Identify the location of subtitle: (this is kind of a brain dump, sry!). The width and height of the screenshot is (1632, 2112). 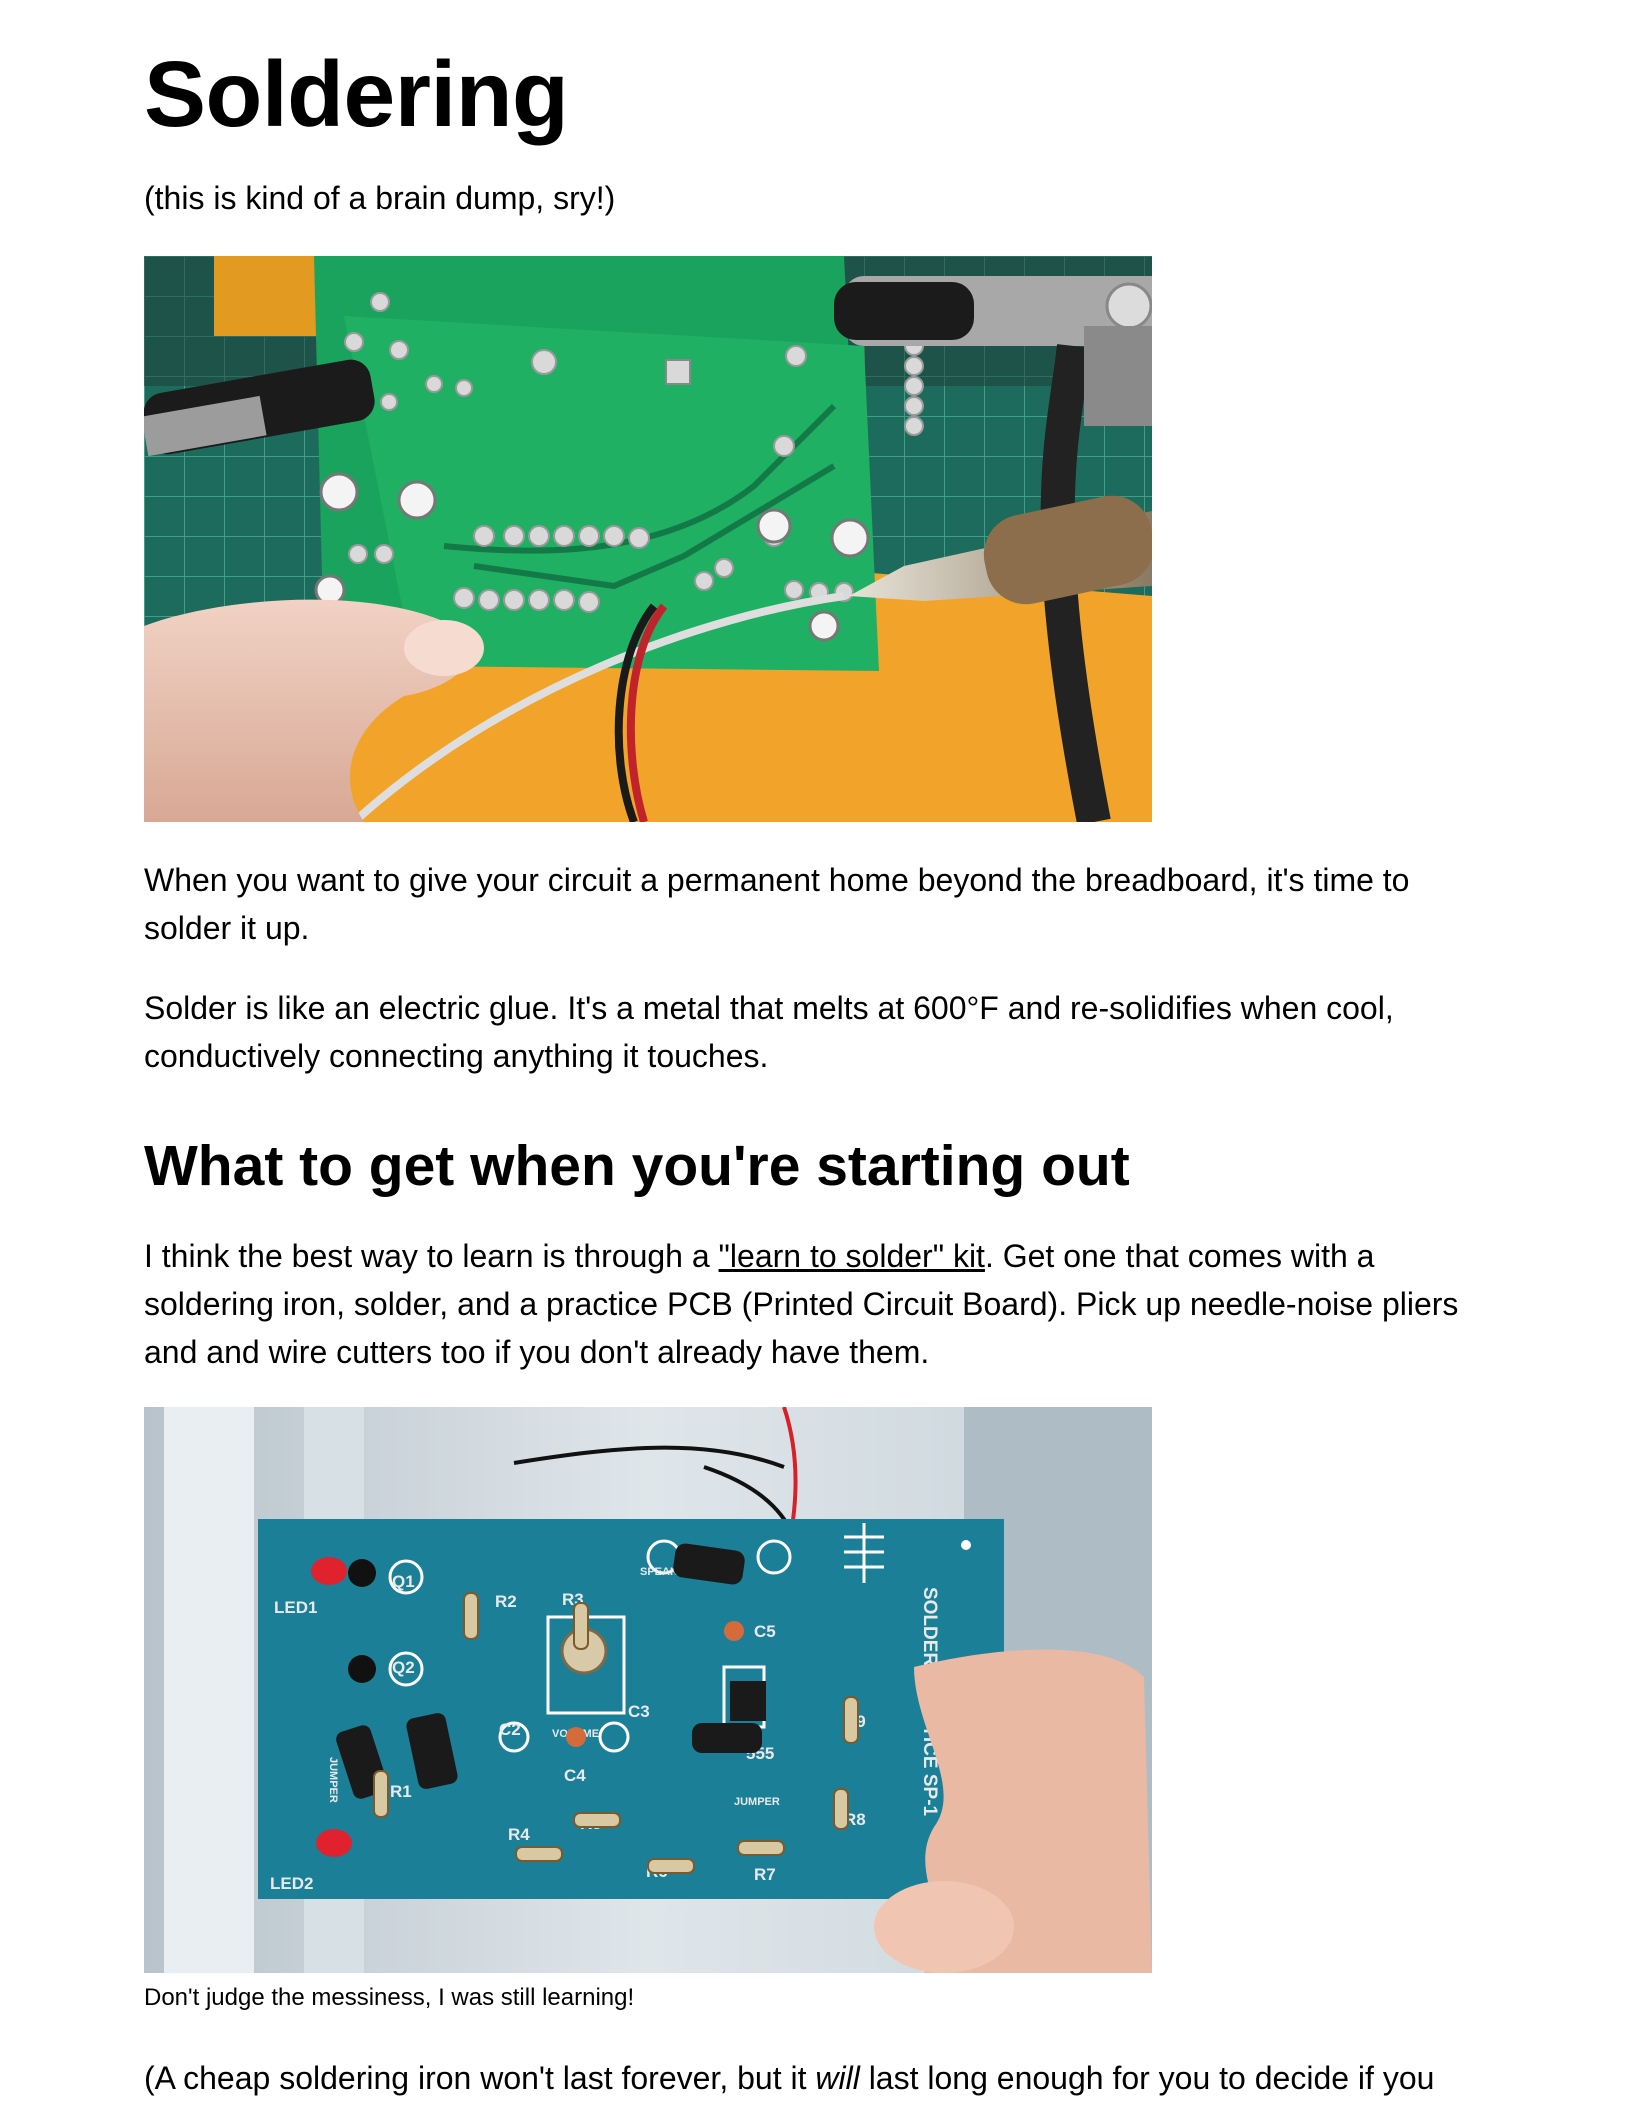
(380, 198).